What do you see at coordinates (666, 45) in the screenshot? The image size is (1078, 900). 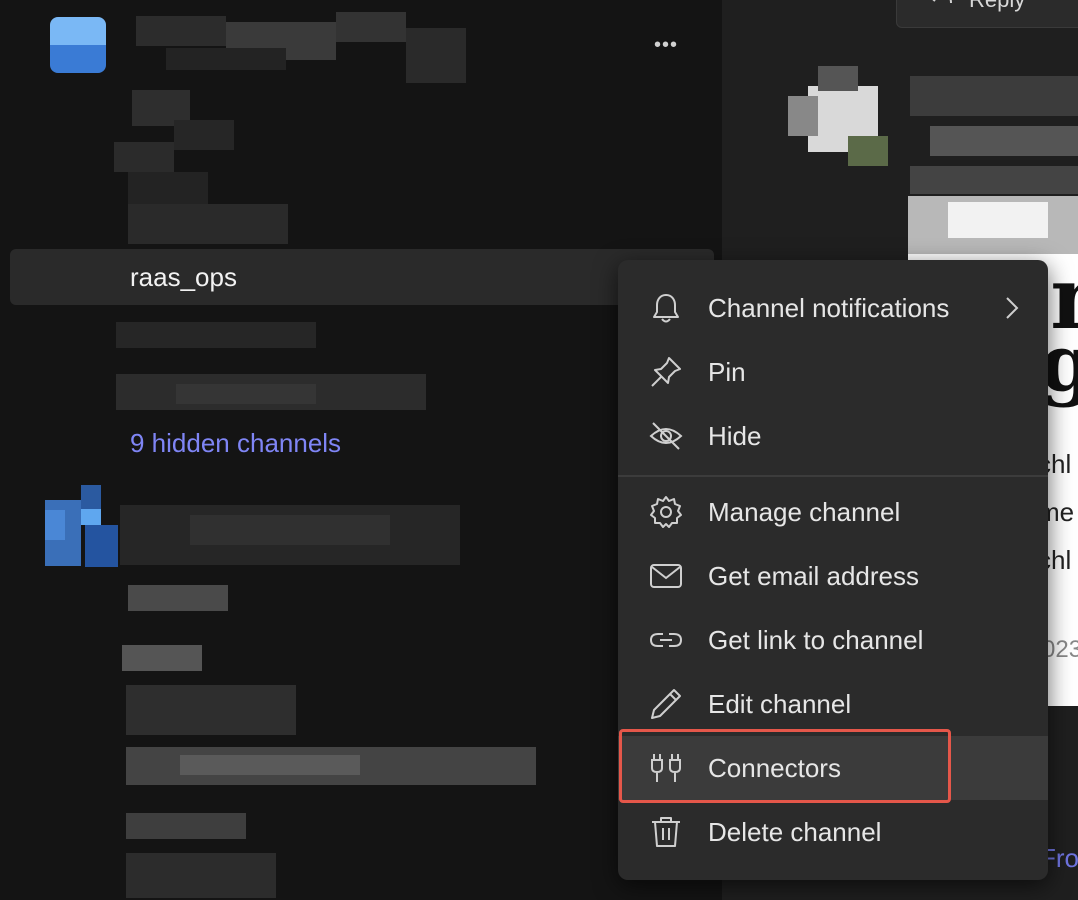 I see `more-options-button: •••` at bounding box center [666, 45].